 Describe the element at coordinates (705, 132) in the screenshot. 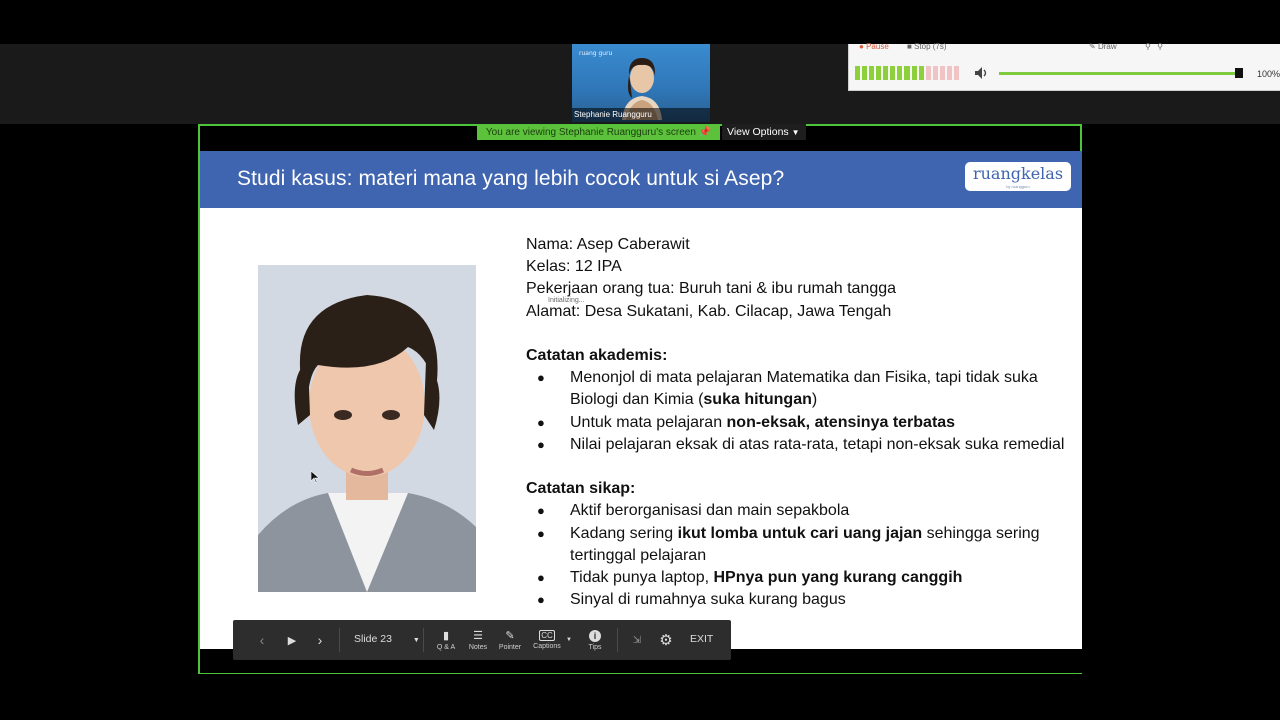

I see `pin-icon: 📌` at that location.